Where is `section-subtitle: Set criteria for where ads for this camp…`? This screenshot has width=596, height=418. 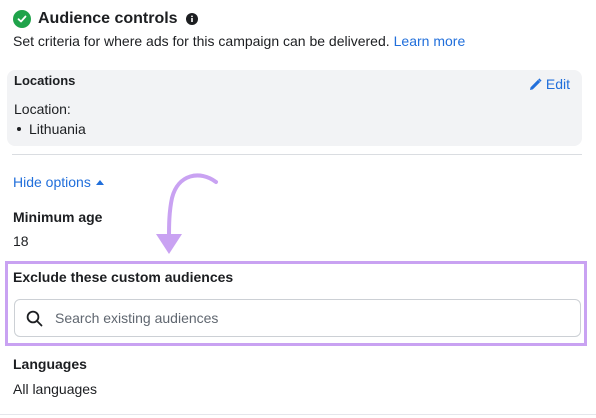
section-subtitle: Set criteria for where ads for this camp… is located at coordinates (239, 41).